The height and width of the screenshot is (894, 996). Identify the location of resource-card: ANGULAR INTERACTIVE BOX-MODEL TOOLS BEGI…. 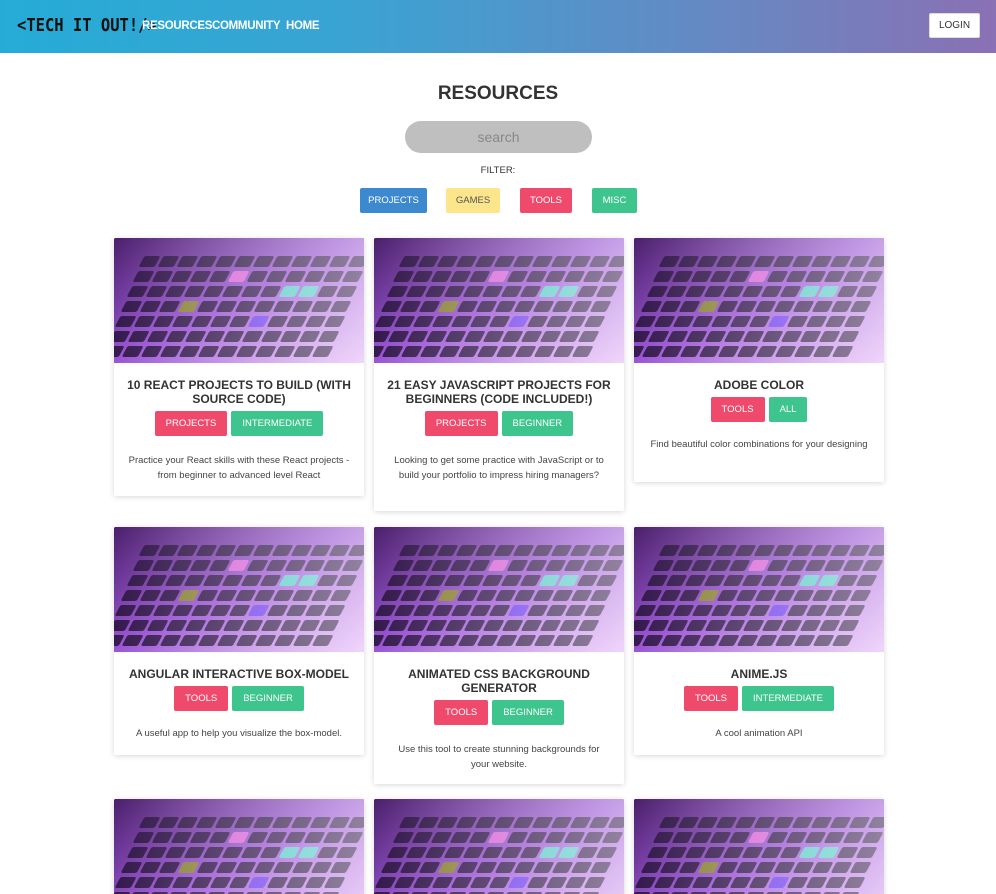
(239, 641).